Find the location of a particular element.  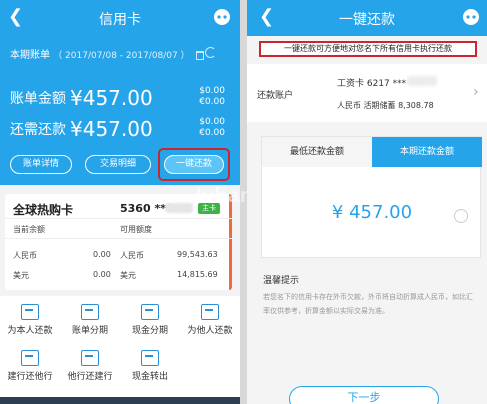

tip-title: 温馨提示 is located at coordinates (281, 281).